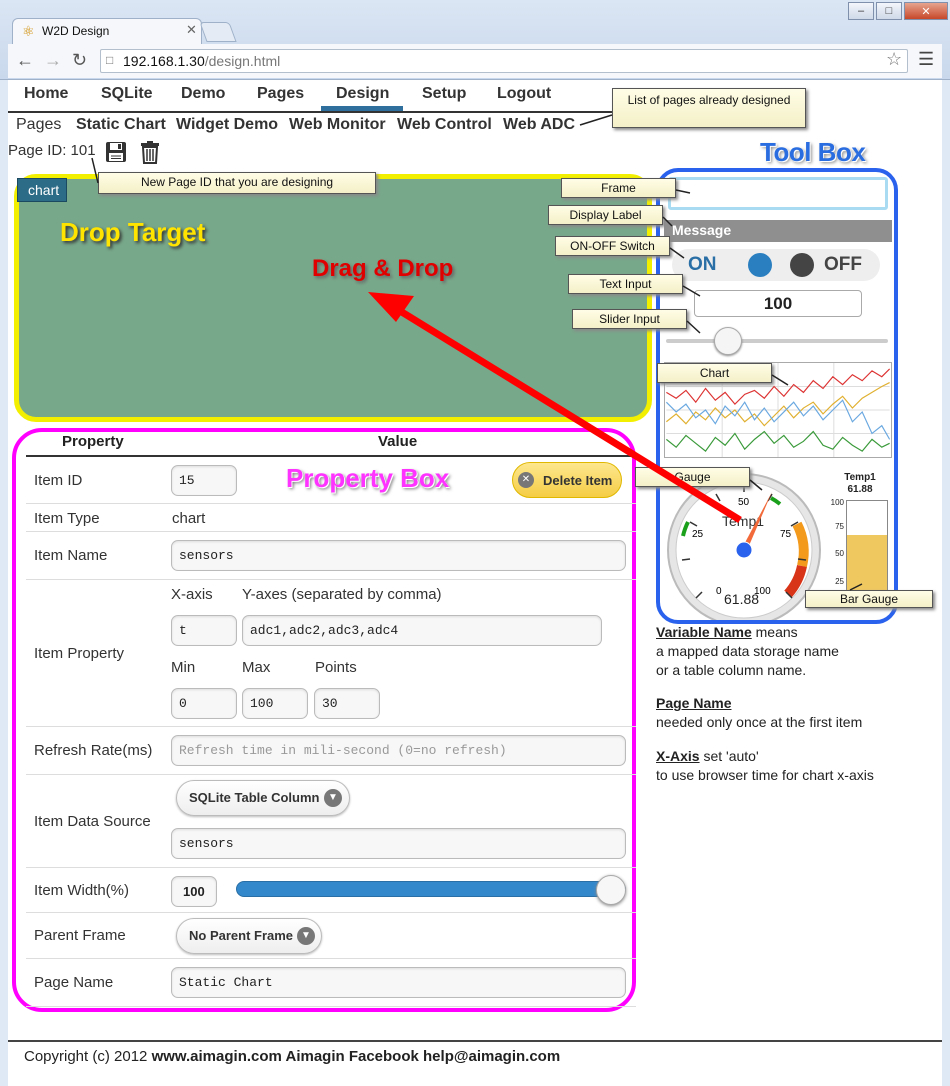  What do you see at coordinates (74, 982) in the screenshot?
I see `page-name-label: Page Name` at bounding box center [74, 982].